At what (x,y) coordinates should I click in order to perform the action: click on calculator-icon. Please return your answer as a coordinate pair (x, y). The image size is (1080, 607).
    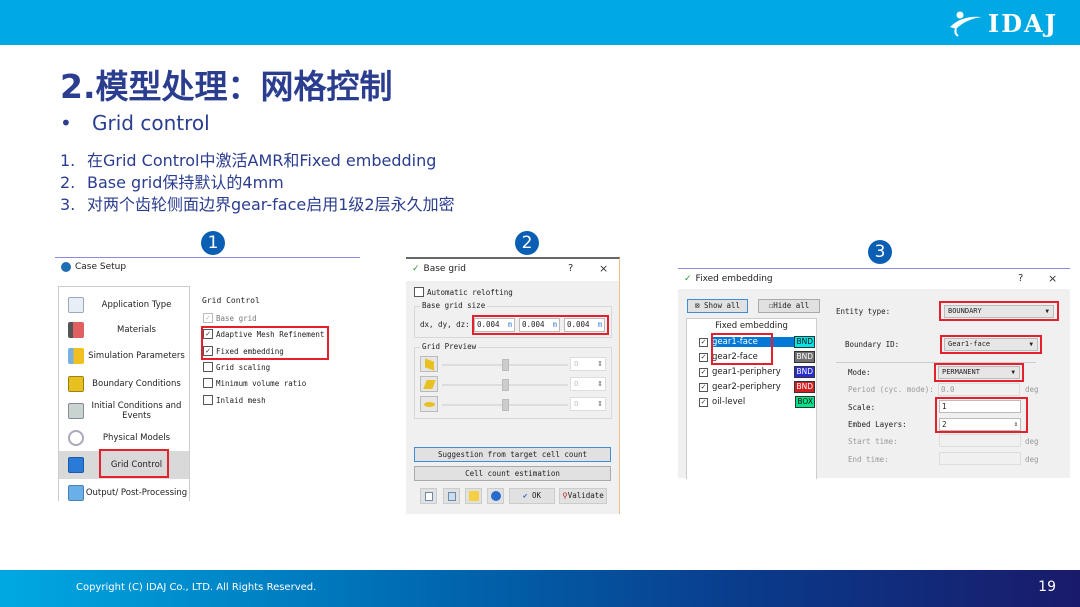
    Looking at the image, I should click on (76, 411).